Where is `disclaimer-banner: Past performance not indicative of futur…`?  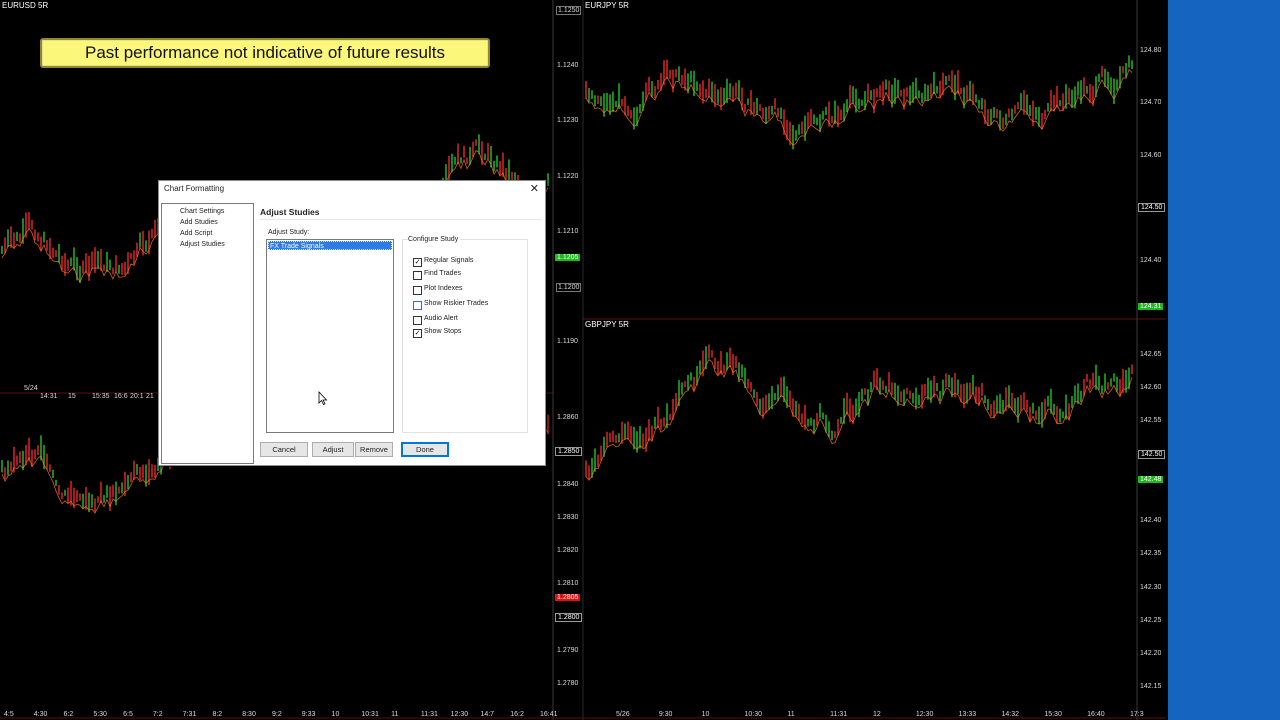
disclaimer-banner: Past performance not indicative of futur… is located at coordinates (265, 53).